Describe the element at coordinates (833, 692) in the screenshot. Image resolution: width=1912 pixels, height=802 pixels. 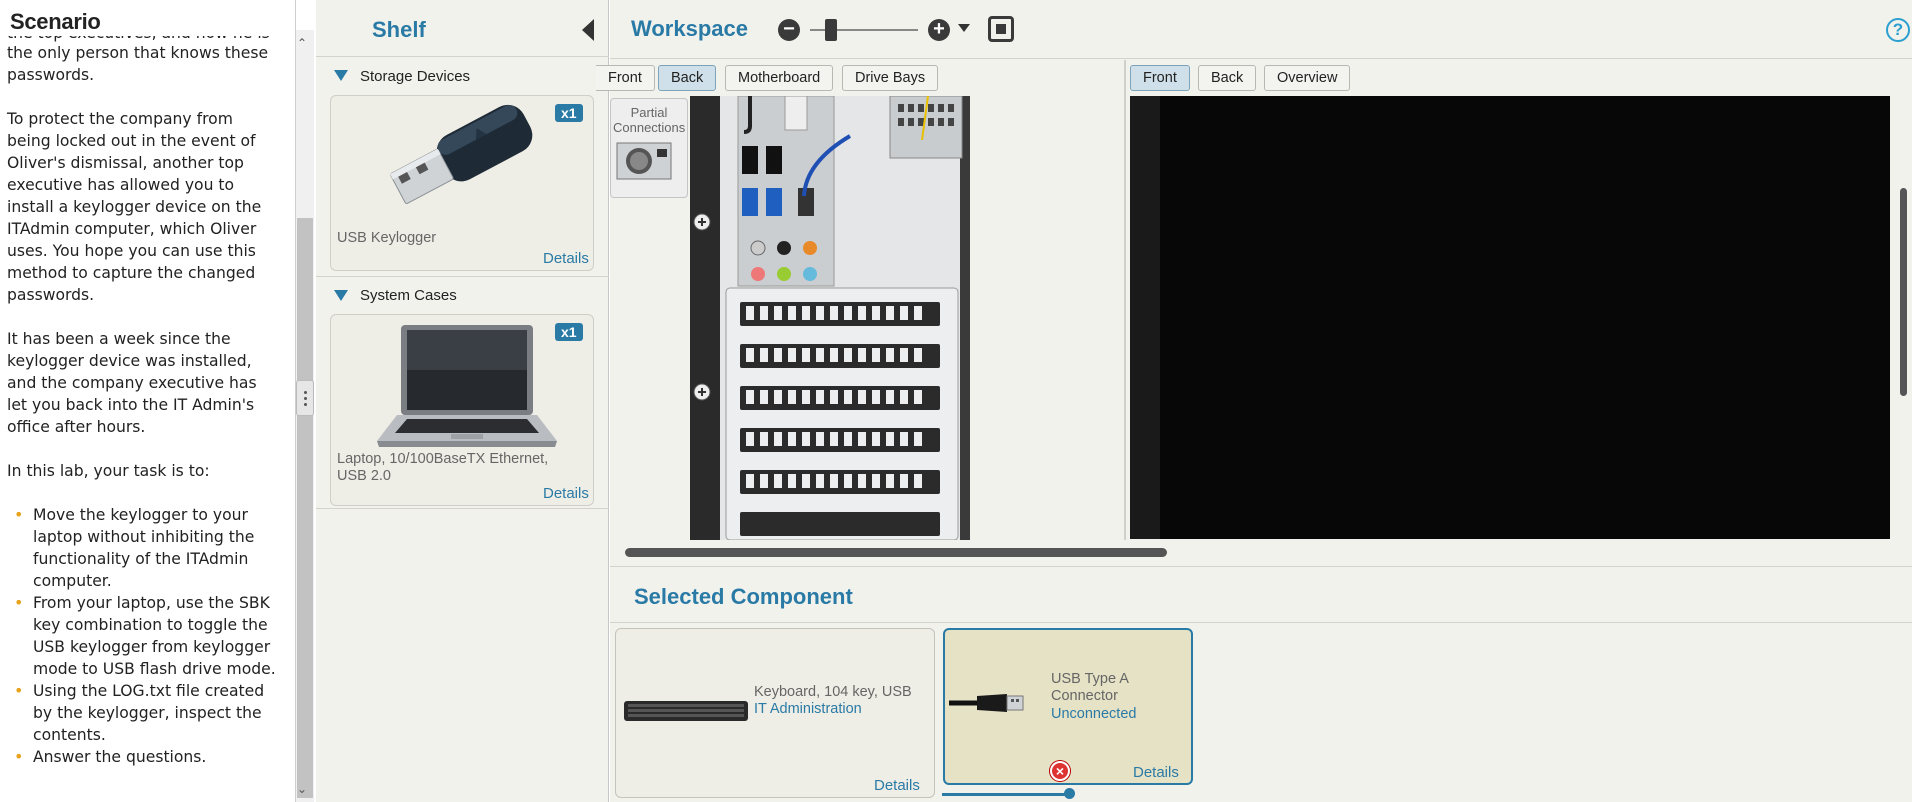
I see `component-name: Keyboard, 104 key, USB` at that location.